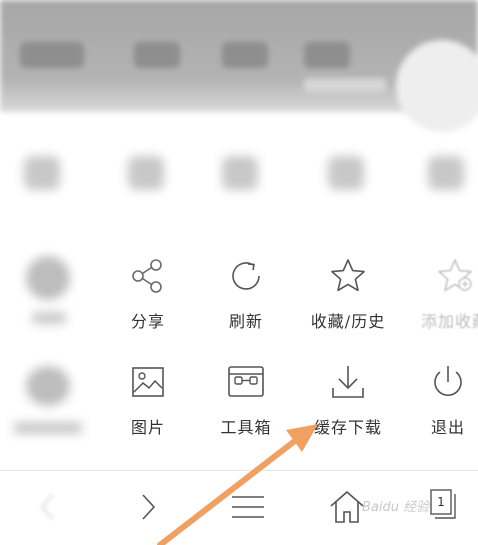 This screenshot has height=545, width=478. What do you see at coordinates (348, 321) in the screenshot?
I see `menu-label: 收藏/历史` at bounding box center [348, 321].